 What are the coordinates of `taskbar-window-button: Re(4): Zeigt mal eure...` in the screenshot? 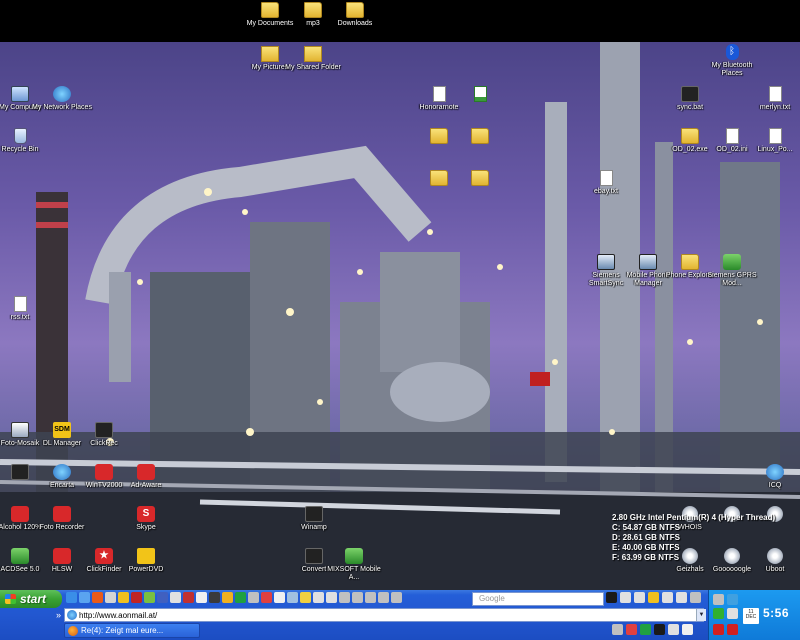 It's located at (132, 630).